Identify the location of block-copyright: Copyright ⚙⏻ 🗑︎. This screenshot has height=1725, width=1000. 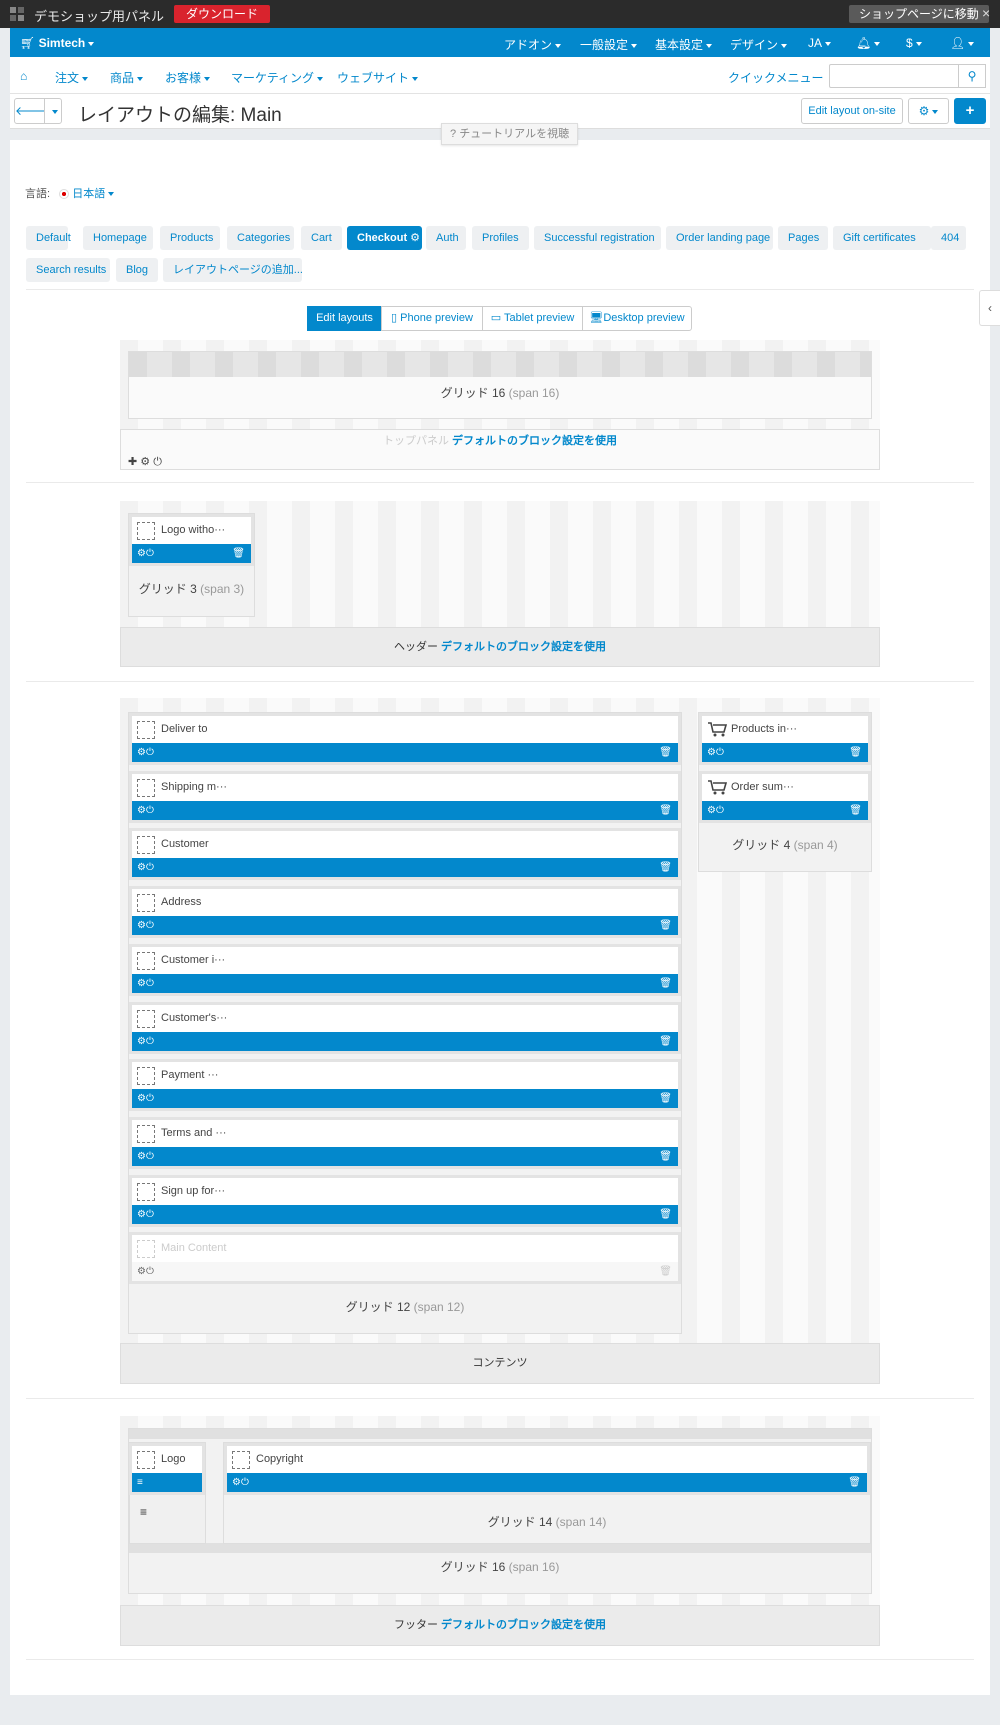
(547, 1469).